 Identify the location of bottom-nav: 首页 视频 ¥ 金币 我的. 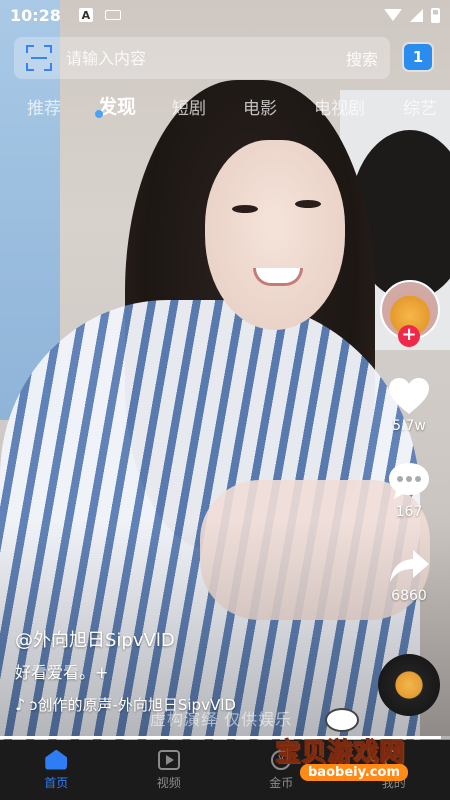
(225, 770).